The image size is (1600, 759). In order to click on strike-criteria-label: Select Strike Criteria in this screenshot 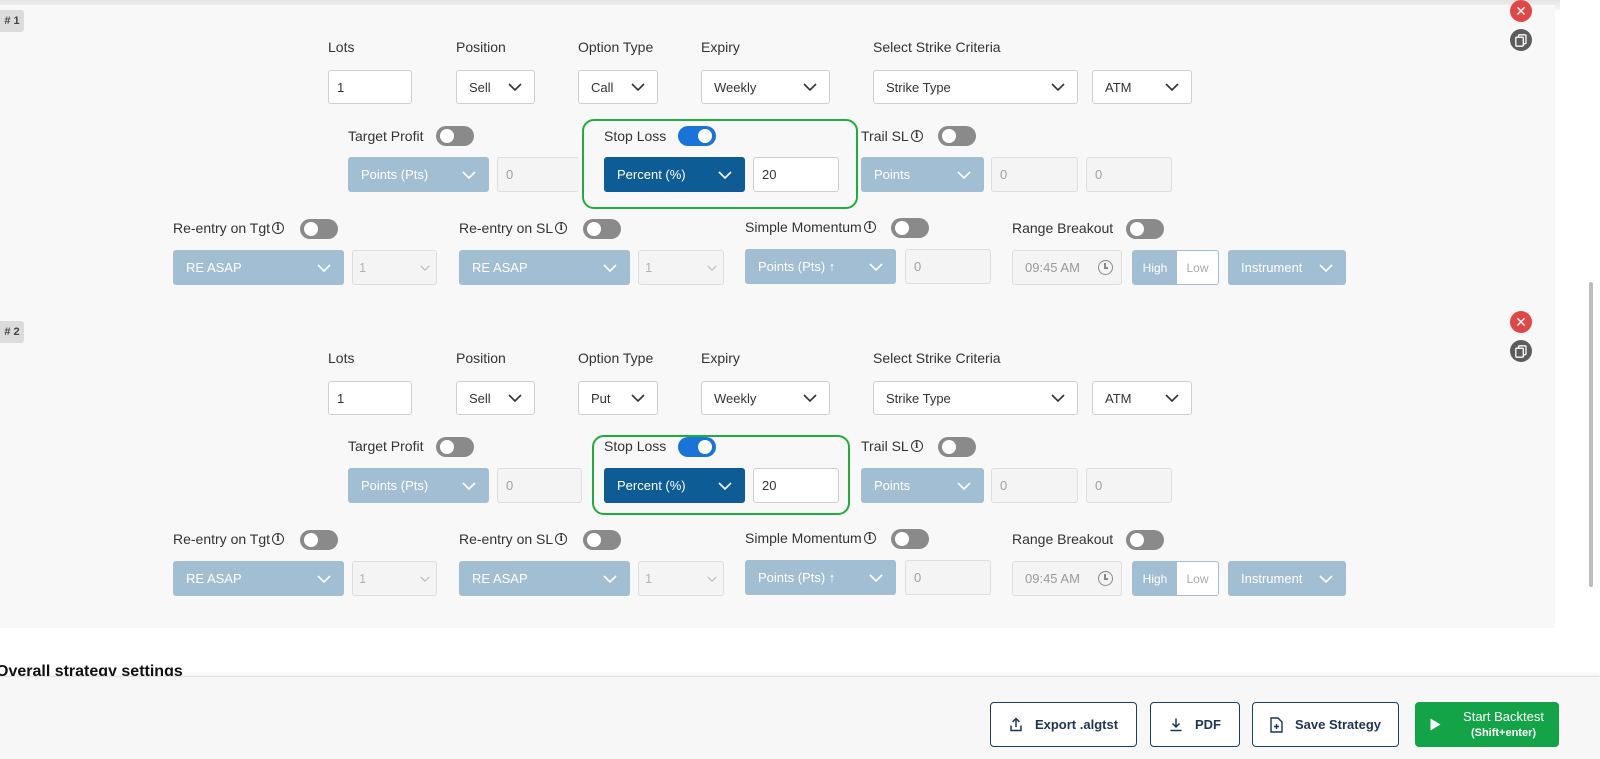, I will do `click(937, 47)`.